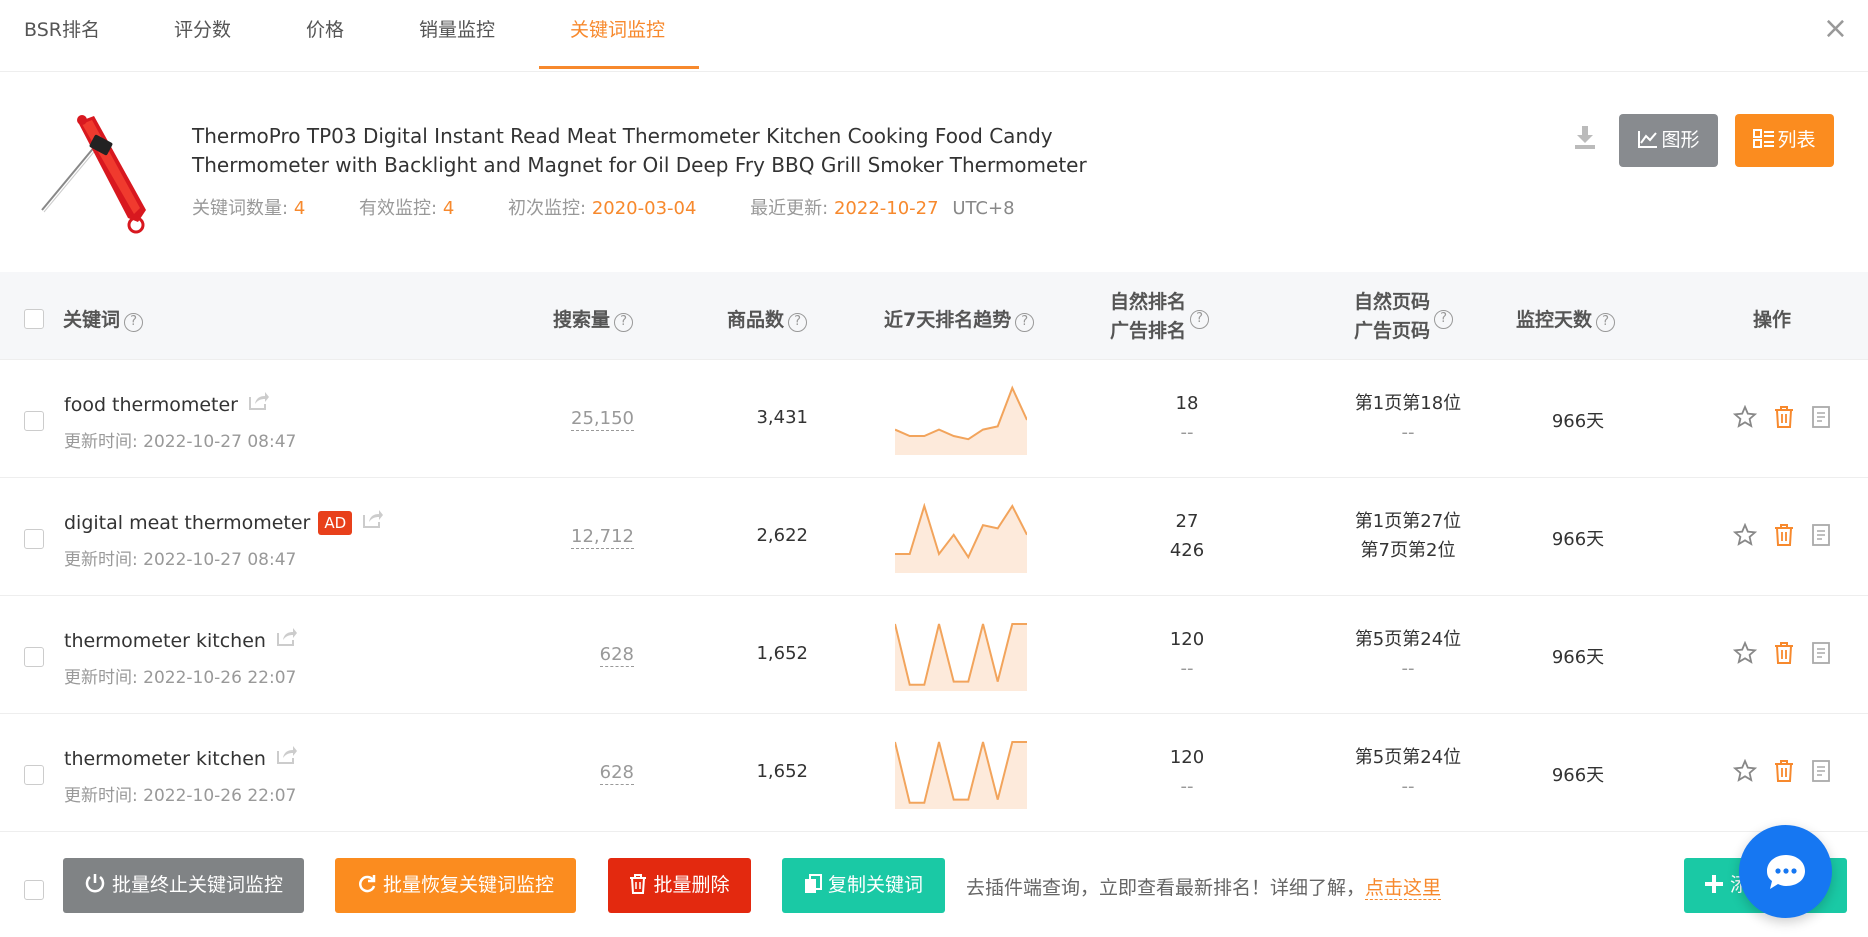  I want to click on list-view-button: 列表, so click(1784, 140).